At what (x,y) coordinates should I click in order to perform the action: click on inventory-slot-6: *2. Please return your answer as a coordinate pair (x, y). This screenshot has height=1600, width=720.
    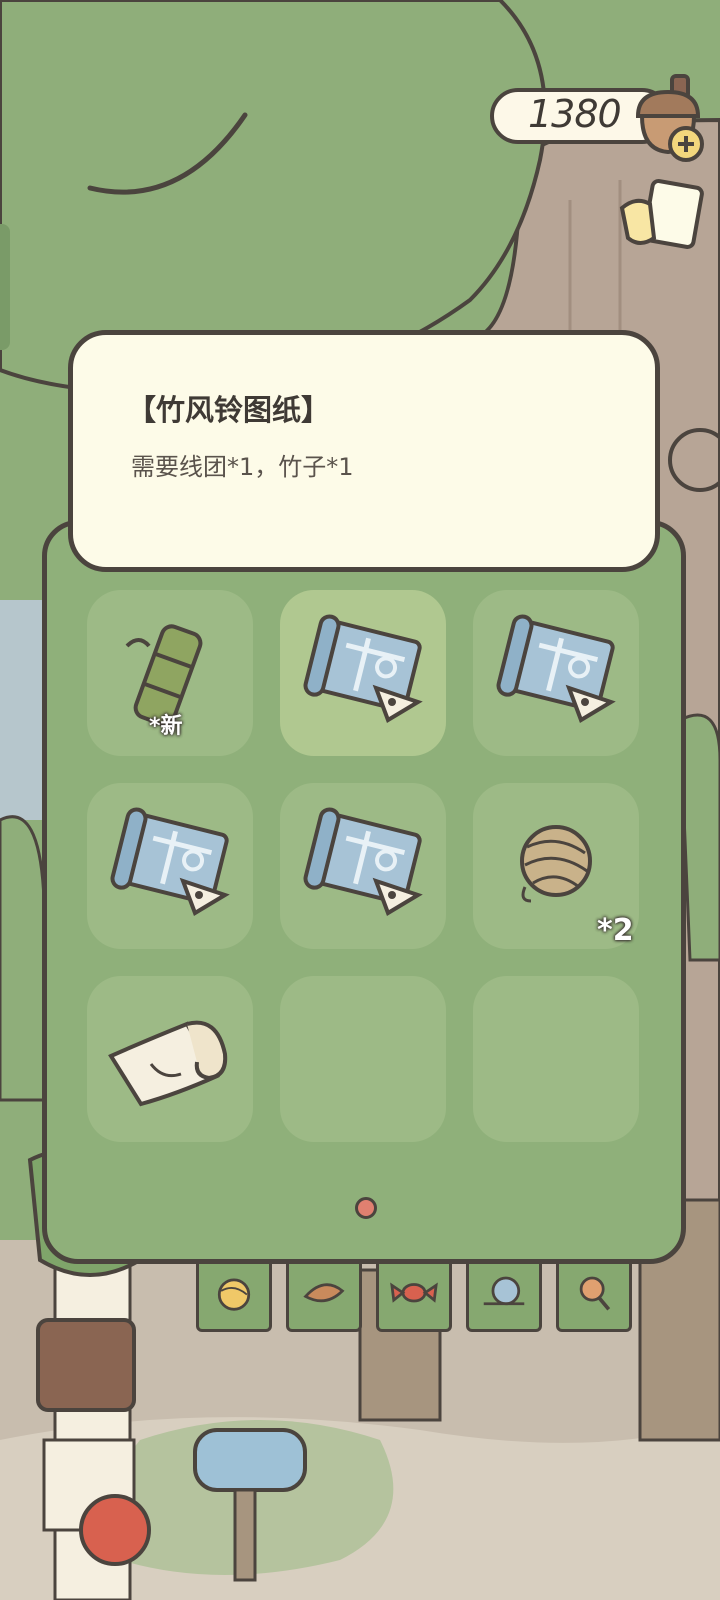
    Looking at the image, I should click on (556, 866).